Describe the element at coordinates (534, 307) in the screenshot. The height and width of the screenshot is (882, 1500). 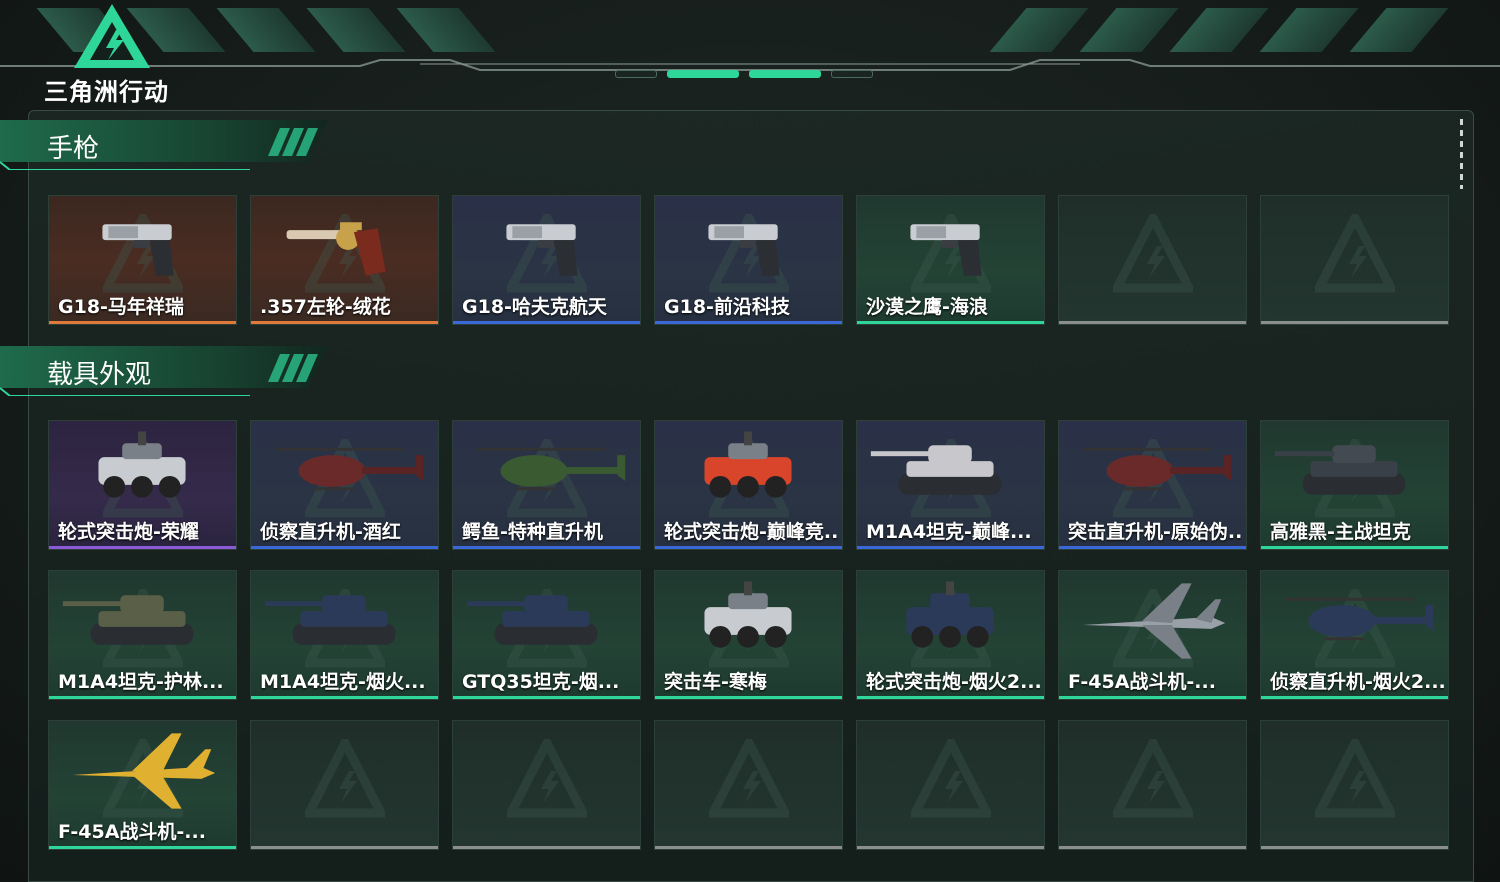
I see `item-name: G18-哈夫克航天` at that location.